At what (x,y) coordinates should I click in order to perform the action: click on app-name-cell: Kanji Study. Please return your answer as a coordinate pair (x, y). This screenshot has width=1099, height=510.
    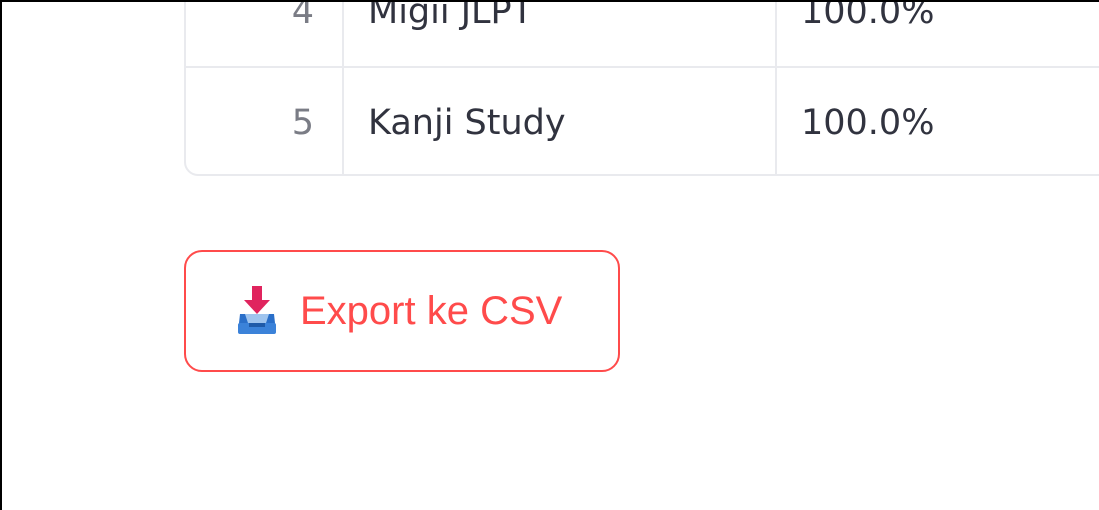
    Looking at the image, I should click on (560, 121).